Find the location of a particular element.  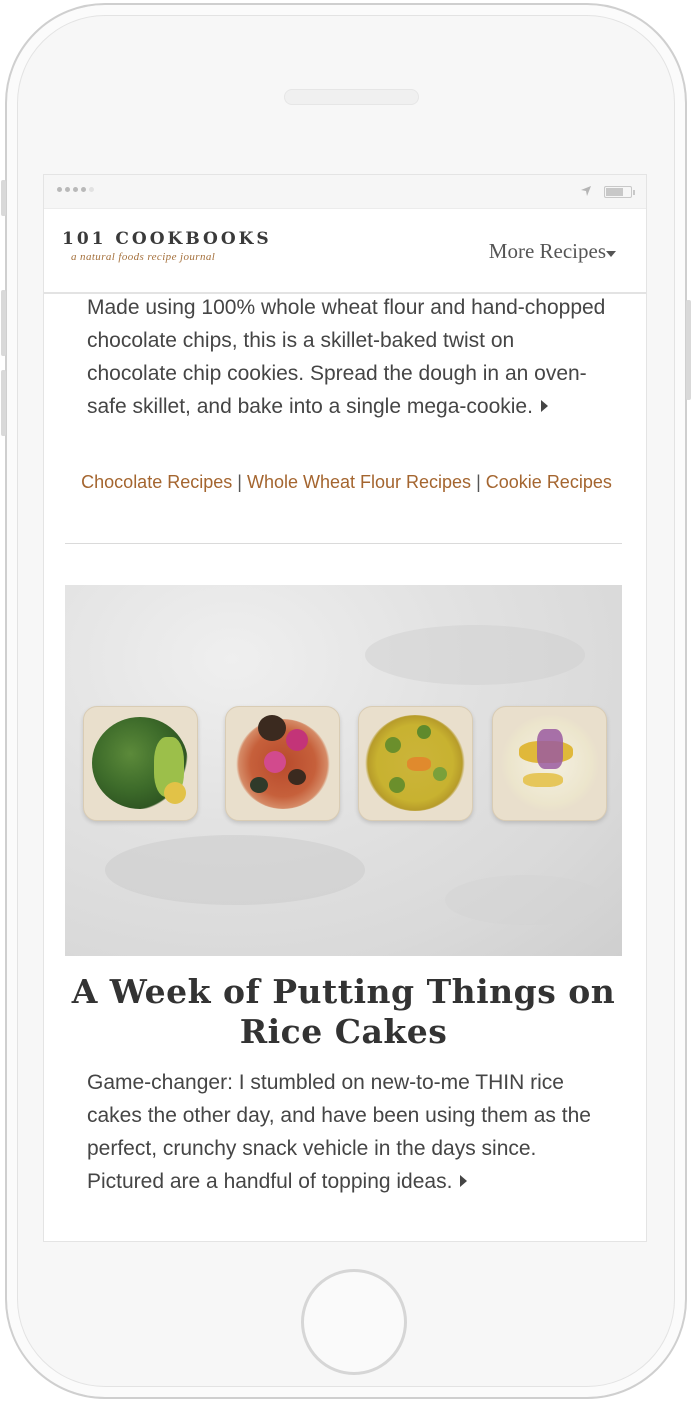

post-title: A Week of Putting Things on Rice Cakes is located at coordinates (343, 1012).